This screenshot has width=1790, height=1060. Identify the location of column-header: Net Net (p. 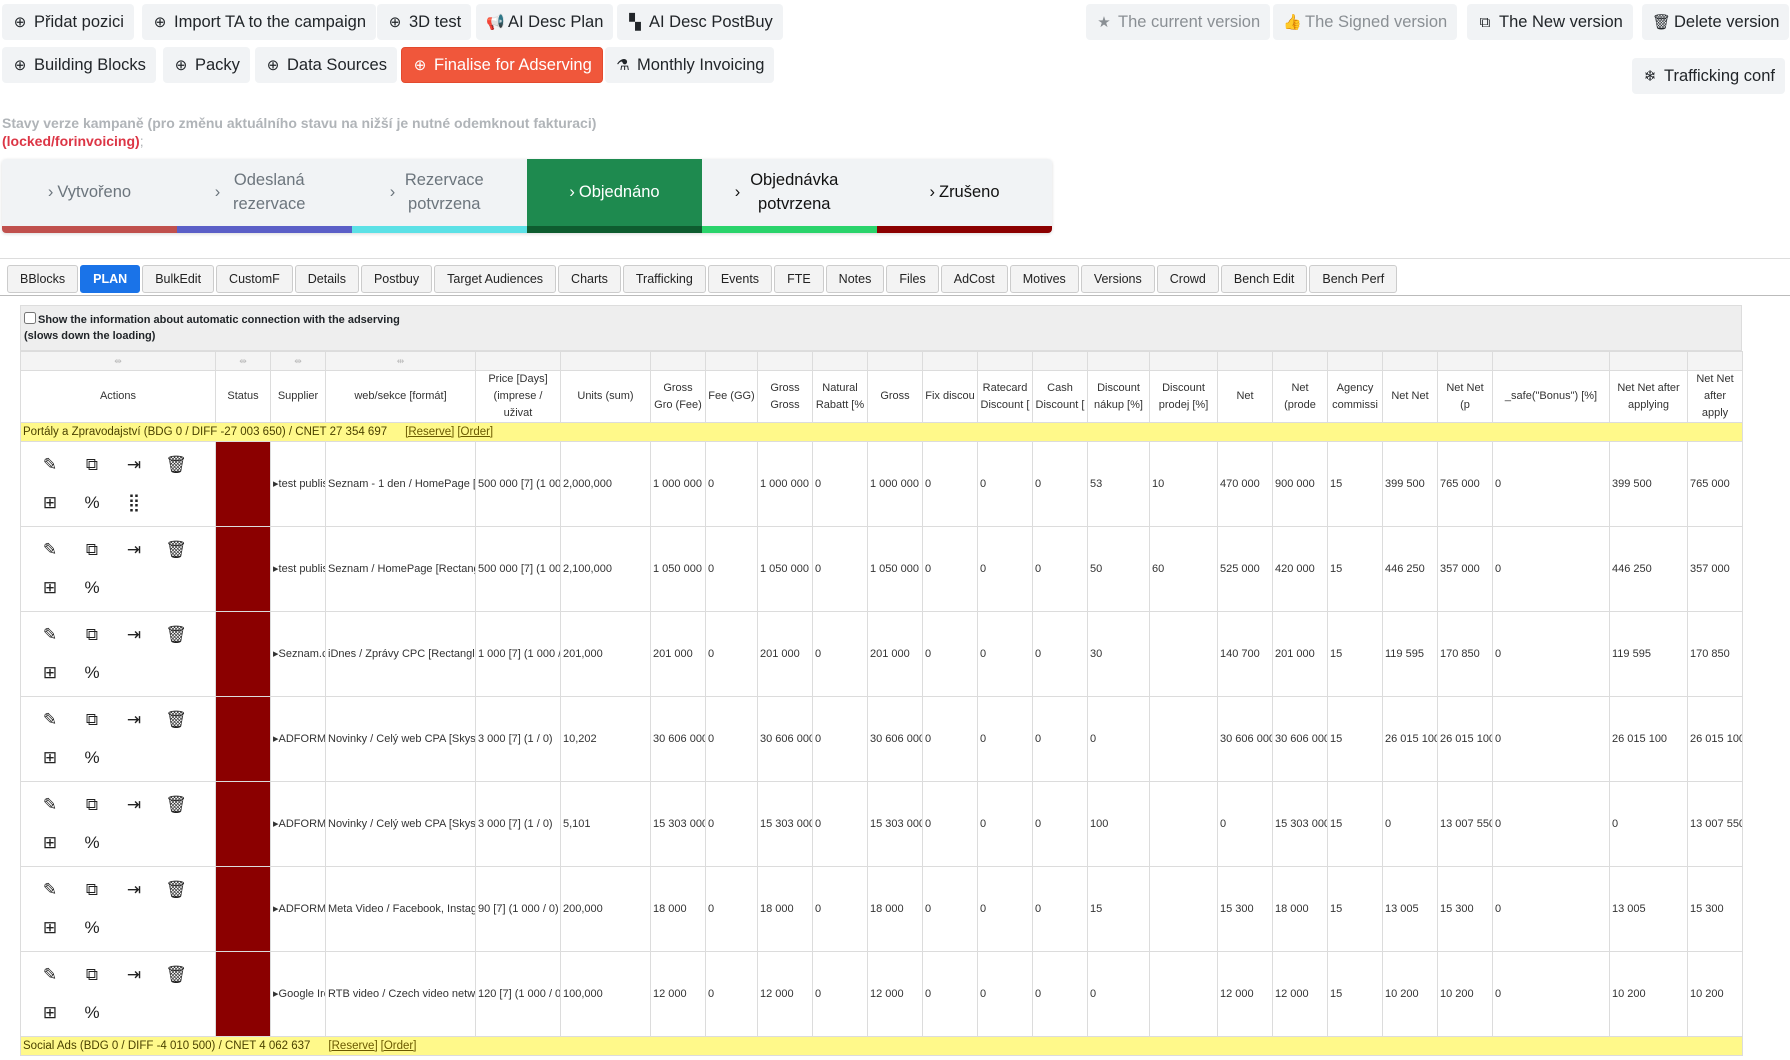
(1465, 396).